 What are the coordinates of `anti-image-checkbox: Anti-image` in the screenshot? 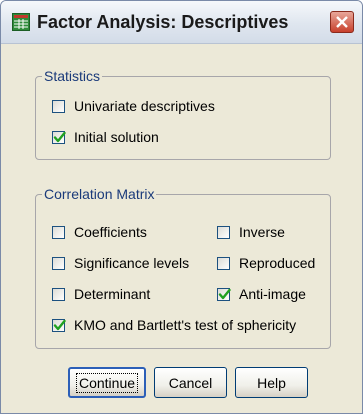 It's located at (261, 294).